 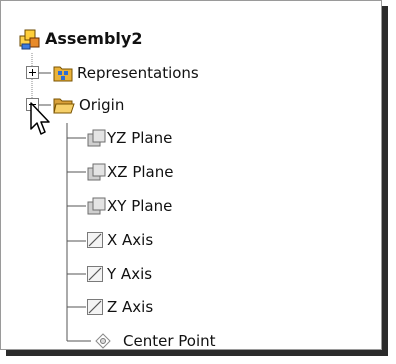 What do you see at coordinates (140, 172) in the screenshot?
I see `tree-node-label: XZ Plane` at bounding box center [140, 172].